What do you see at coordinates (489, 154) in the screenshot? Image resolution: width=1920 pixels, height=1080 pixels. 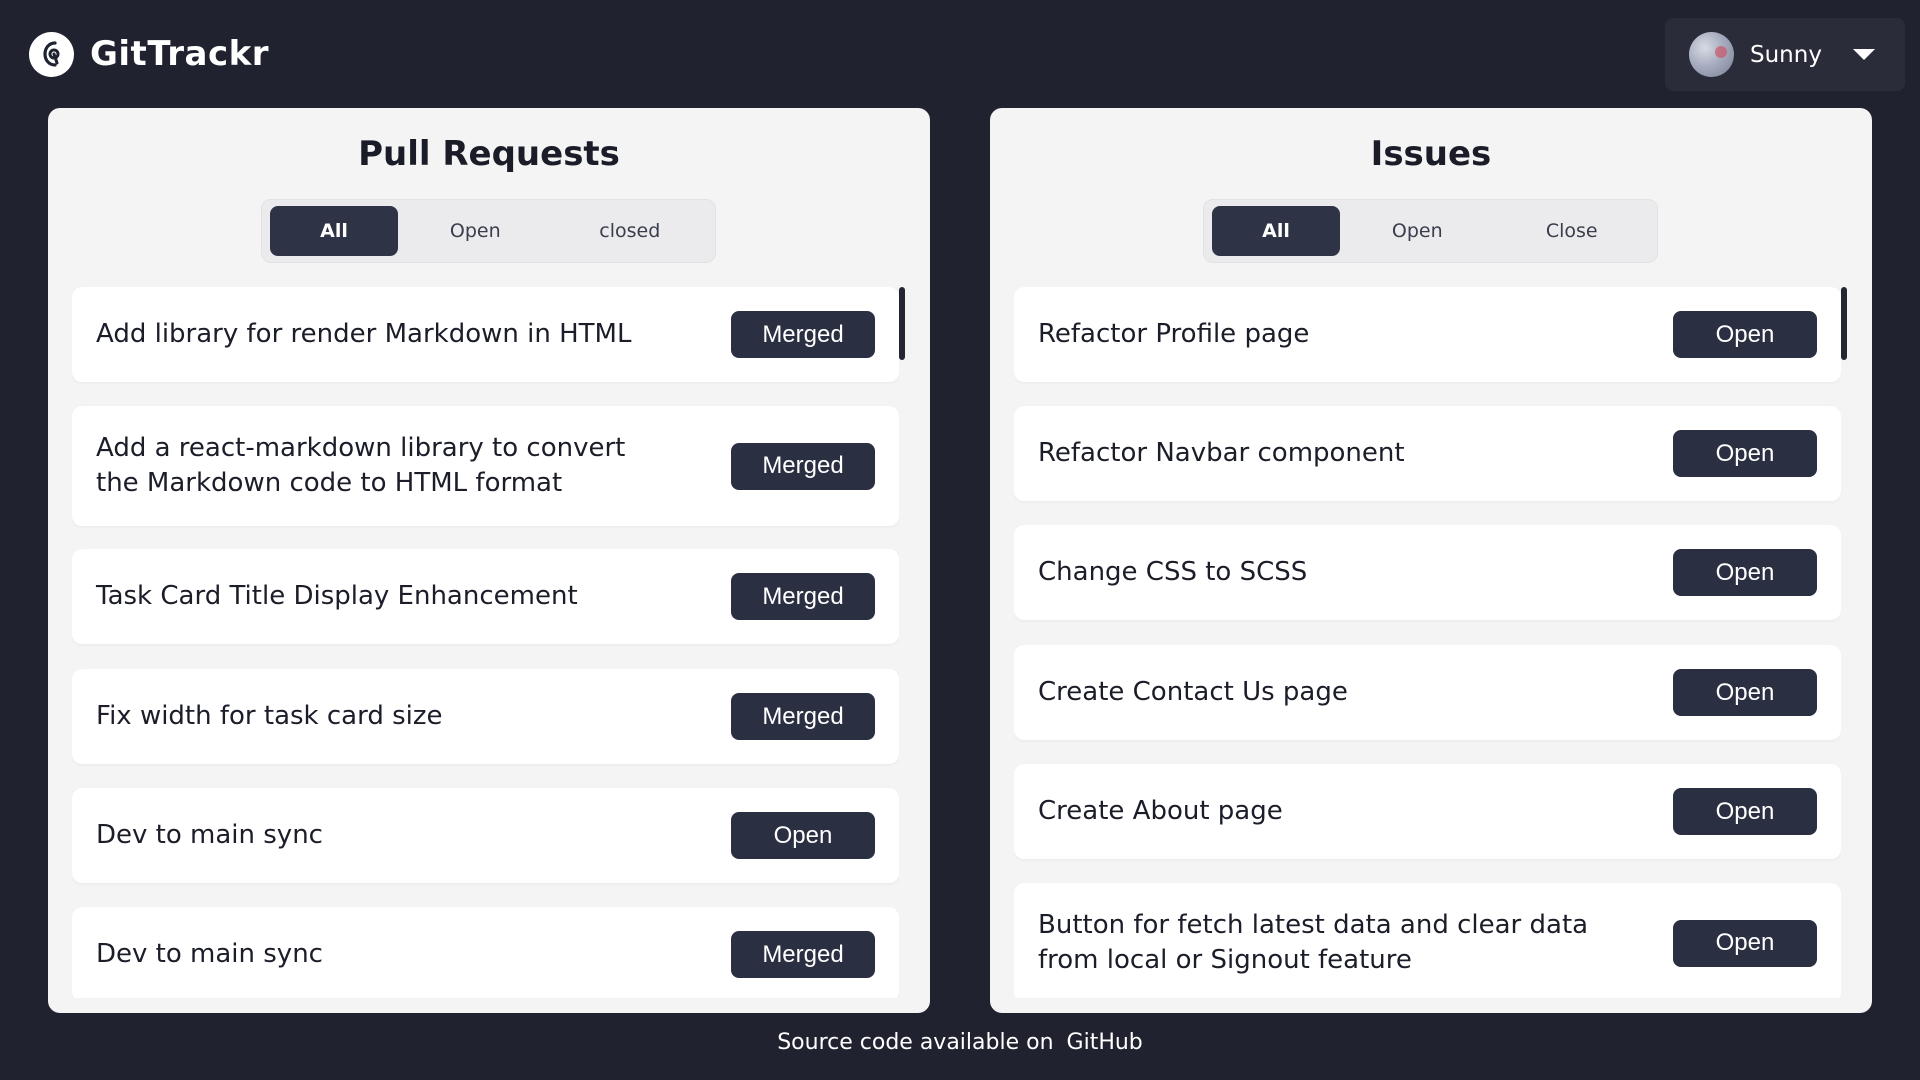 I see `pull-requests-title: Pull Requests` at bounding box center [489, 154].